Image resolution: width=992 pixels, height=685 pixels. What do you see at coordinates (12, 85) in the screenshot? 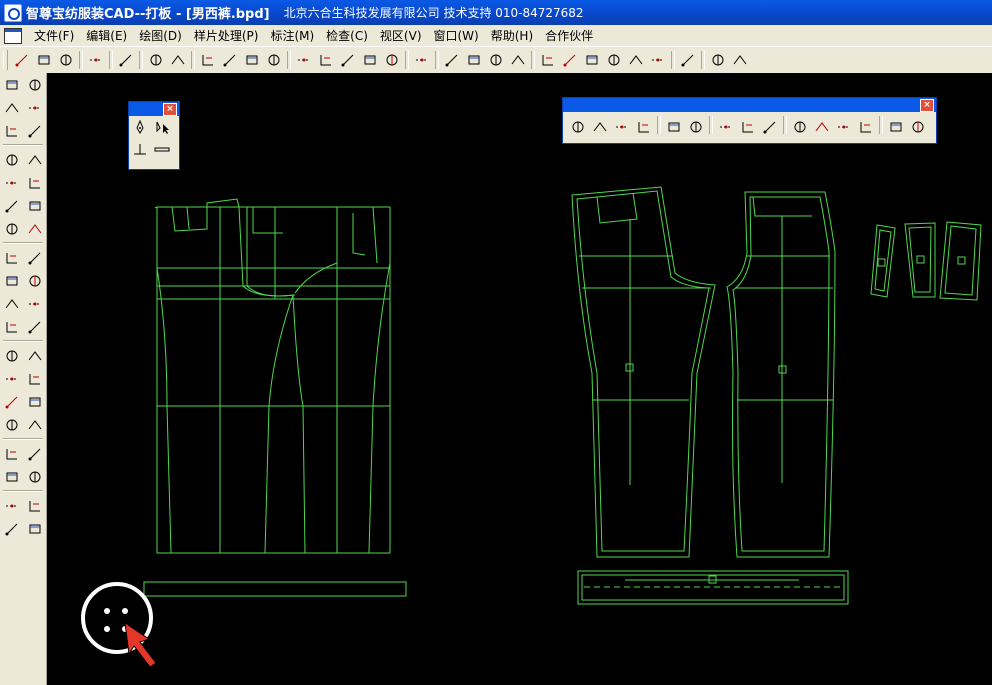
I see `point-icon` at bounding box center [12, 85].